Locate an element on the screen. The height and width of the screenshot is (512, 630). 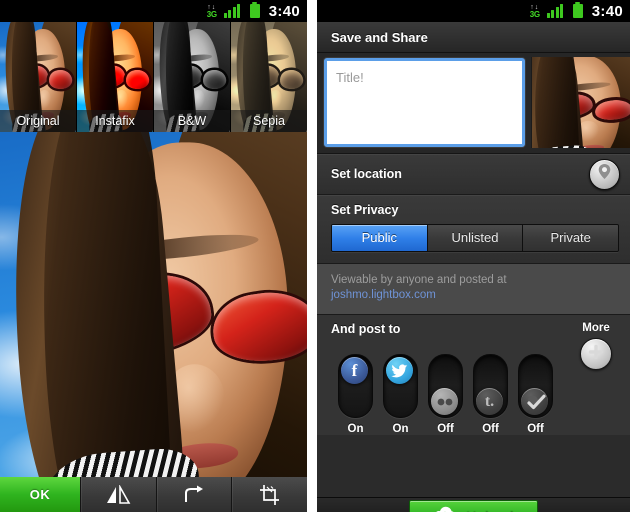
title-and-thumb-row: Title! is located at coordinates (473, 103).